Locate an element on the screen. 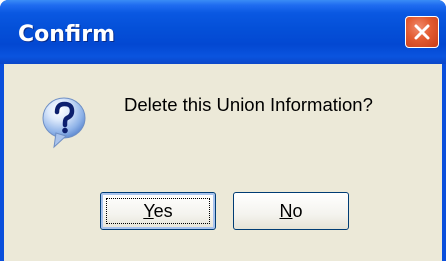  question-icon is located at coordinates (64, 123).